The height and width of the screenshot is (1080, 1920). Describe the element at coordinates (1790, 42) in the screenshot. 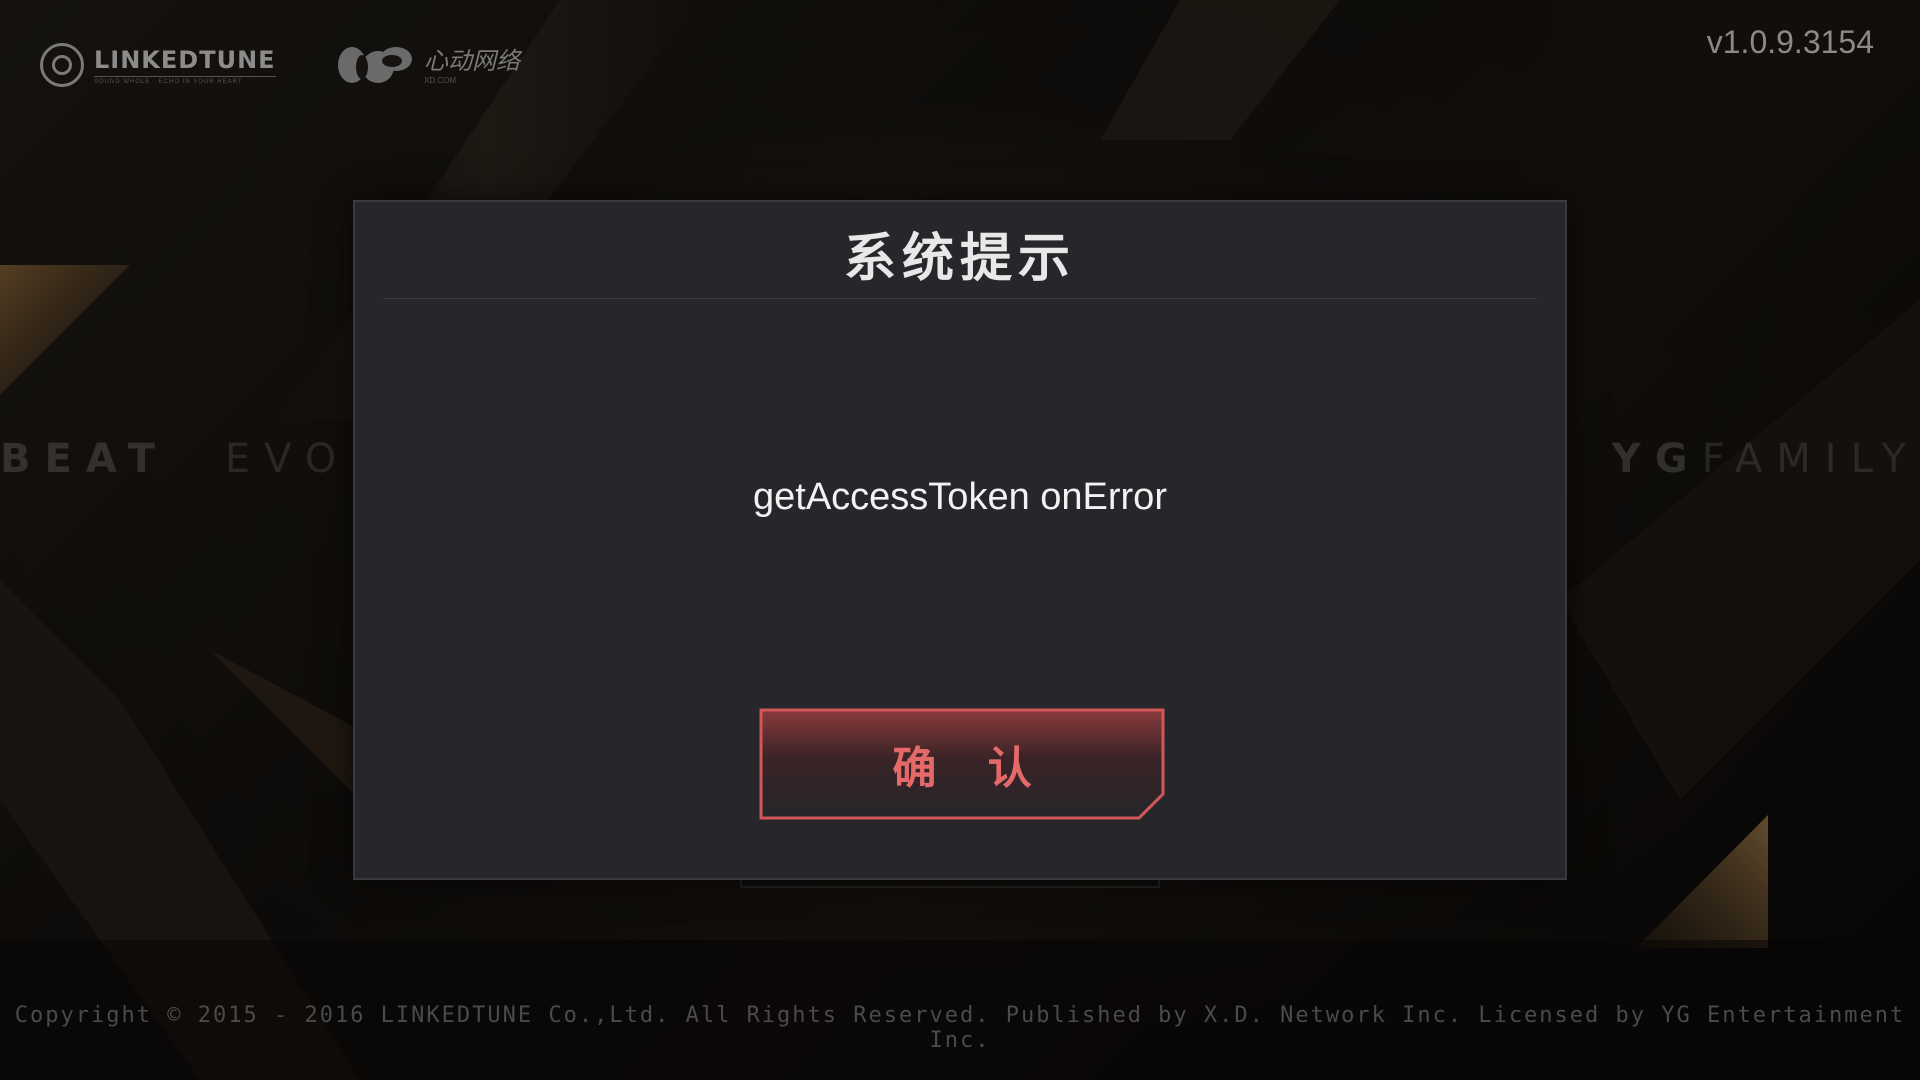

I see `version-label: v1.0.9.3154` at that location.